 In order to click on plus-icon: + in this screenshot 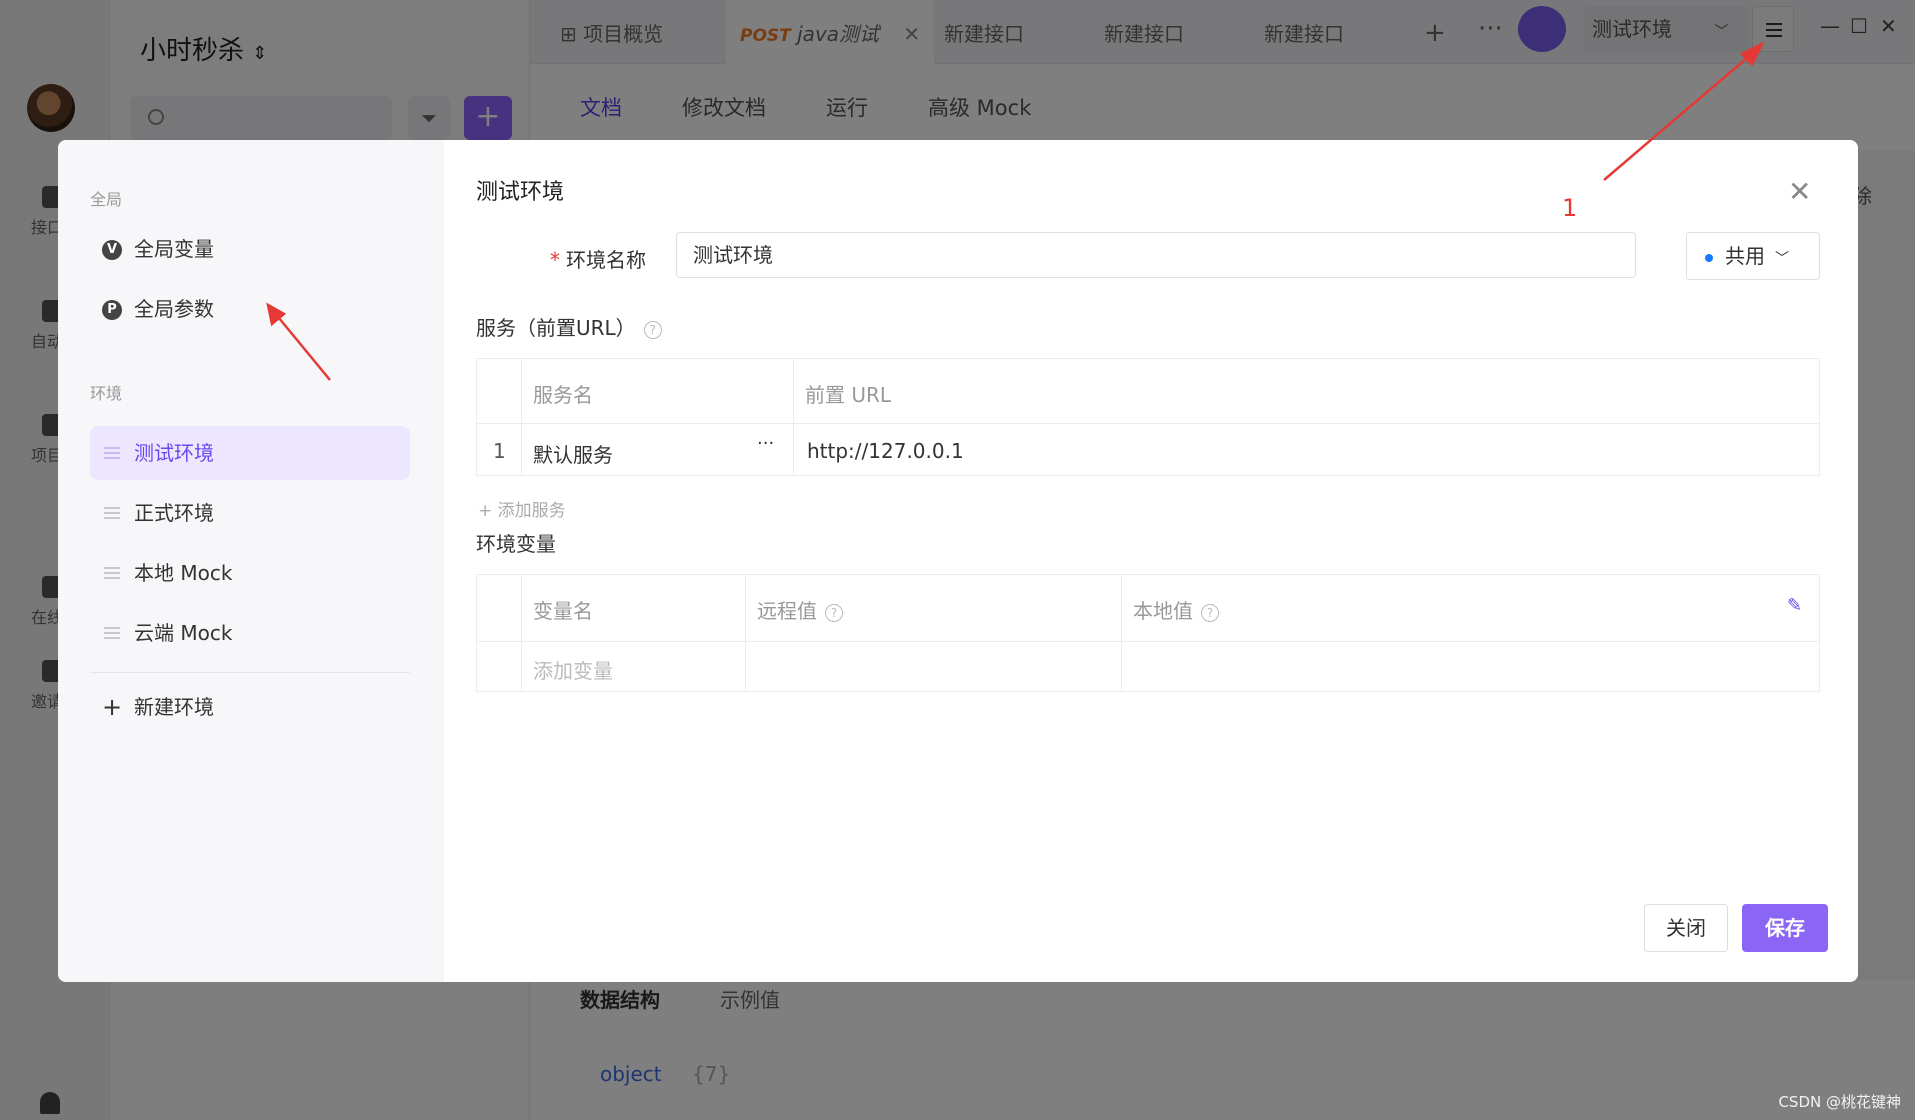, I will do `click(112, 707)`.